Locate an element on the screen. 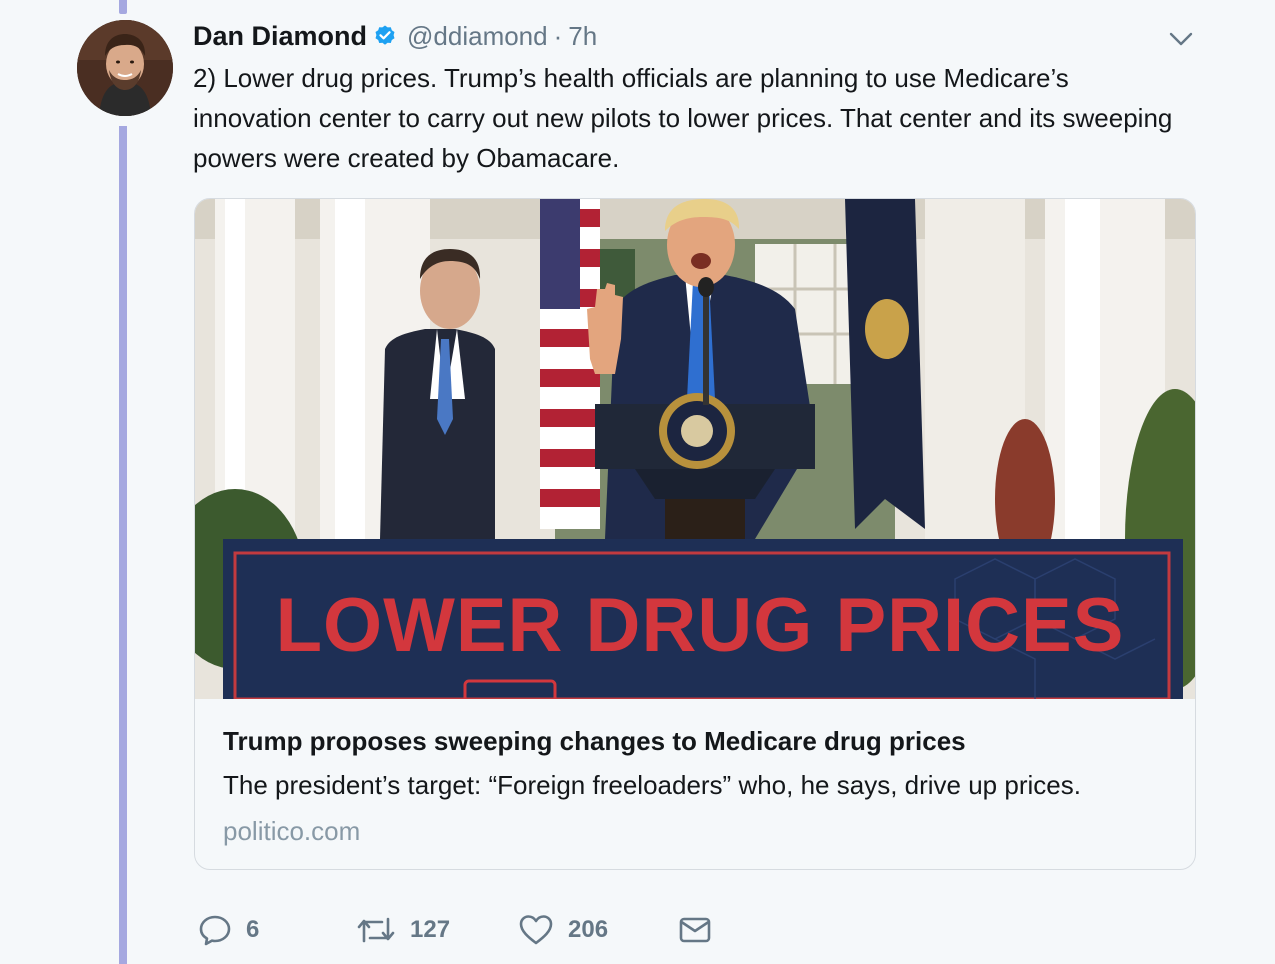 This screenshot has height=964, width=1275. thread-line is located at coordinates (123, 545).